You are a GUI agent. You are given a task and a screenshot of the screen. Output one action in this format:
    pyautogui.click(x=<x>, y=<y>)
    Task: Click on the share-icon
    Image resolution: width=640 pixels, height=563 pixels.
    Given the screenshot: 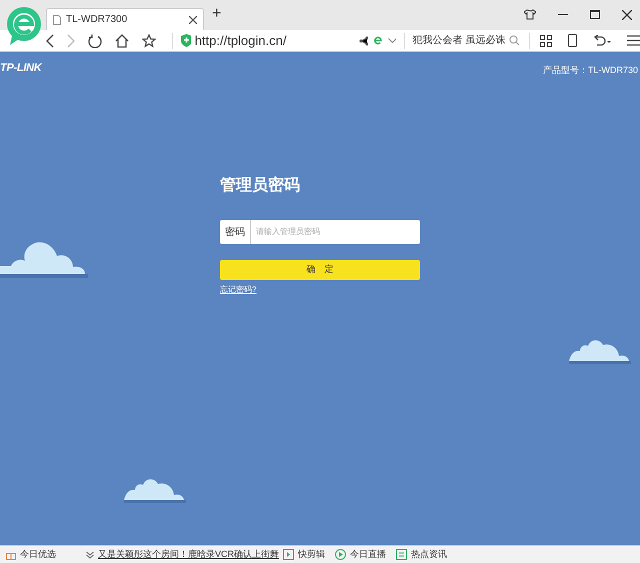 What is the action you would take?
    pyautogui.click(x=363, y=41)
    